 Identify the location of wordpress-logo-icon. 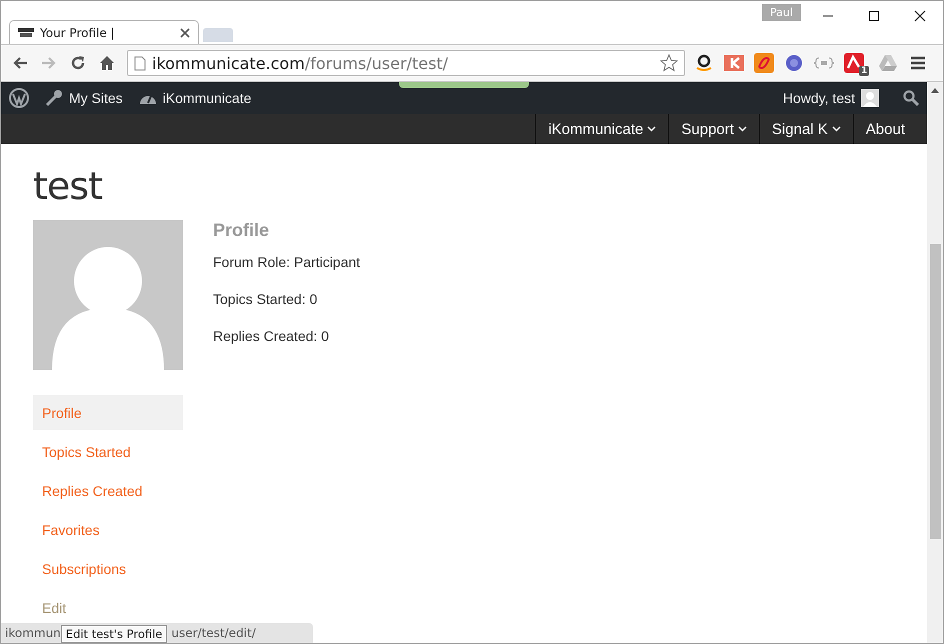
(19, 98).